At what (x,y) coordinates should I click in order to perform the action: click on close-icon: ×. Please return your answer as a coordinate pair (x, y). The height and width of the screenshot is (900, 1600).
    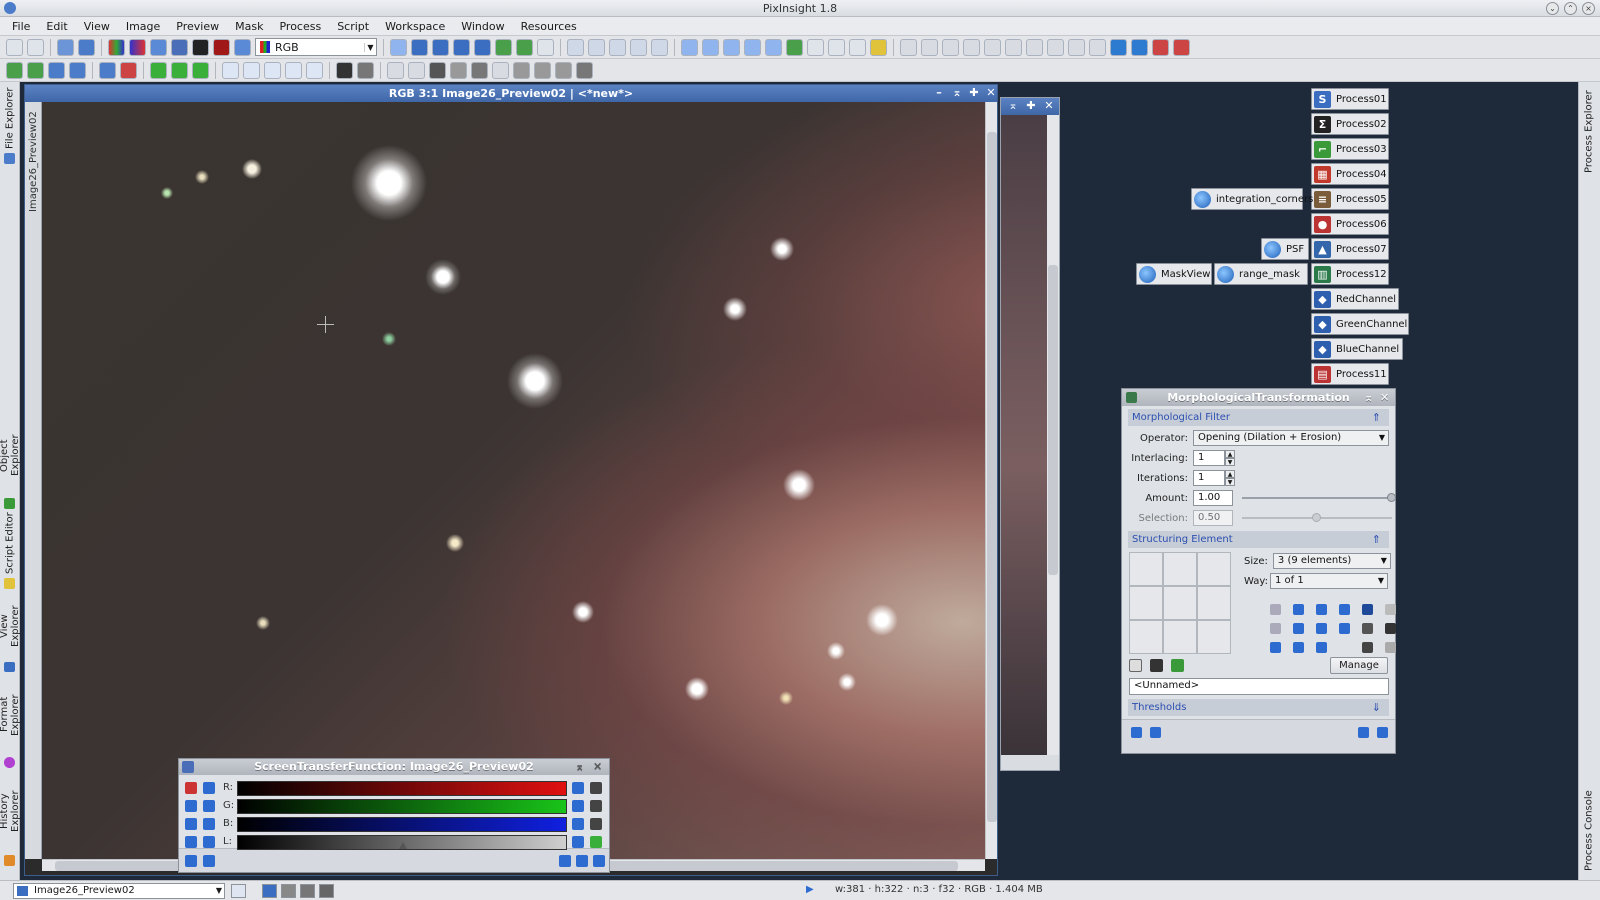
    Looking at the image, I should click on (1588, 8).